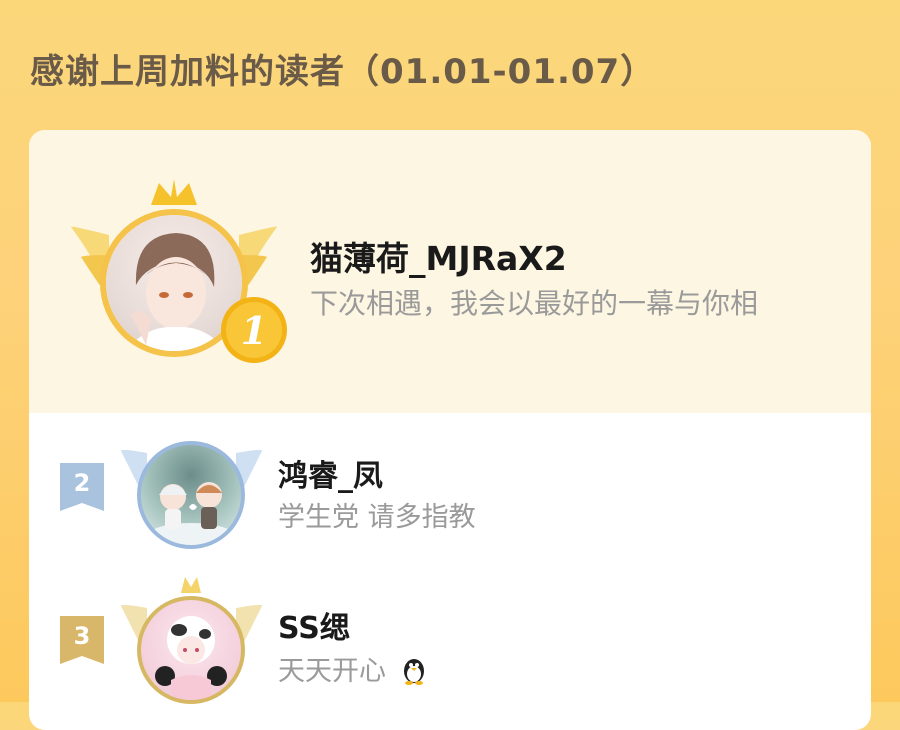 Image resolution: width=900 pixels, height=730 pixels. What do you see at coordinates (413, 672) in the screenshot?
I see `penguin-icon` at bounding box center [413, 672].